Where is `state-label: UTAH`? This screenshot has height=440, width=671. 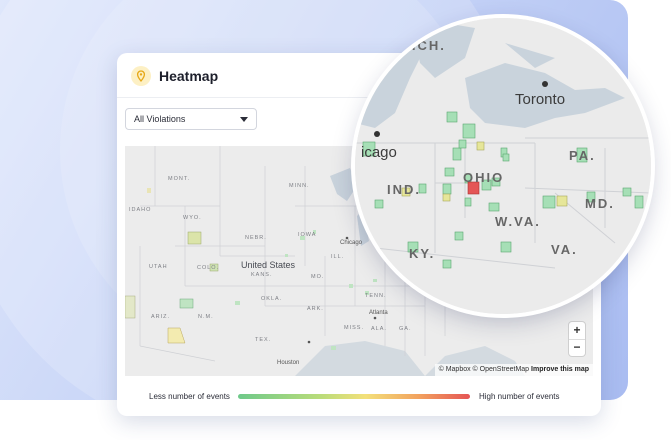 state-label: UTAH is located at coordinates (158, 267).